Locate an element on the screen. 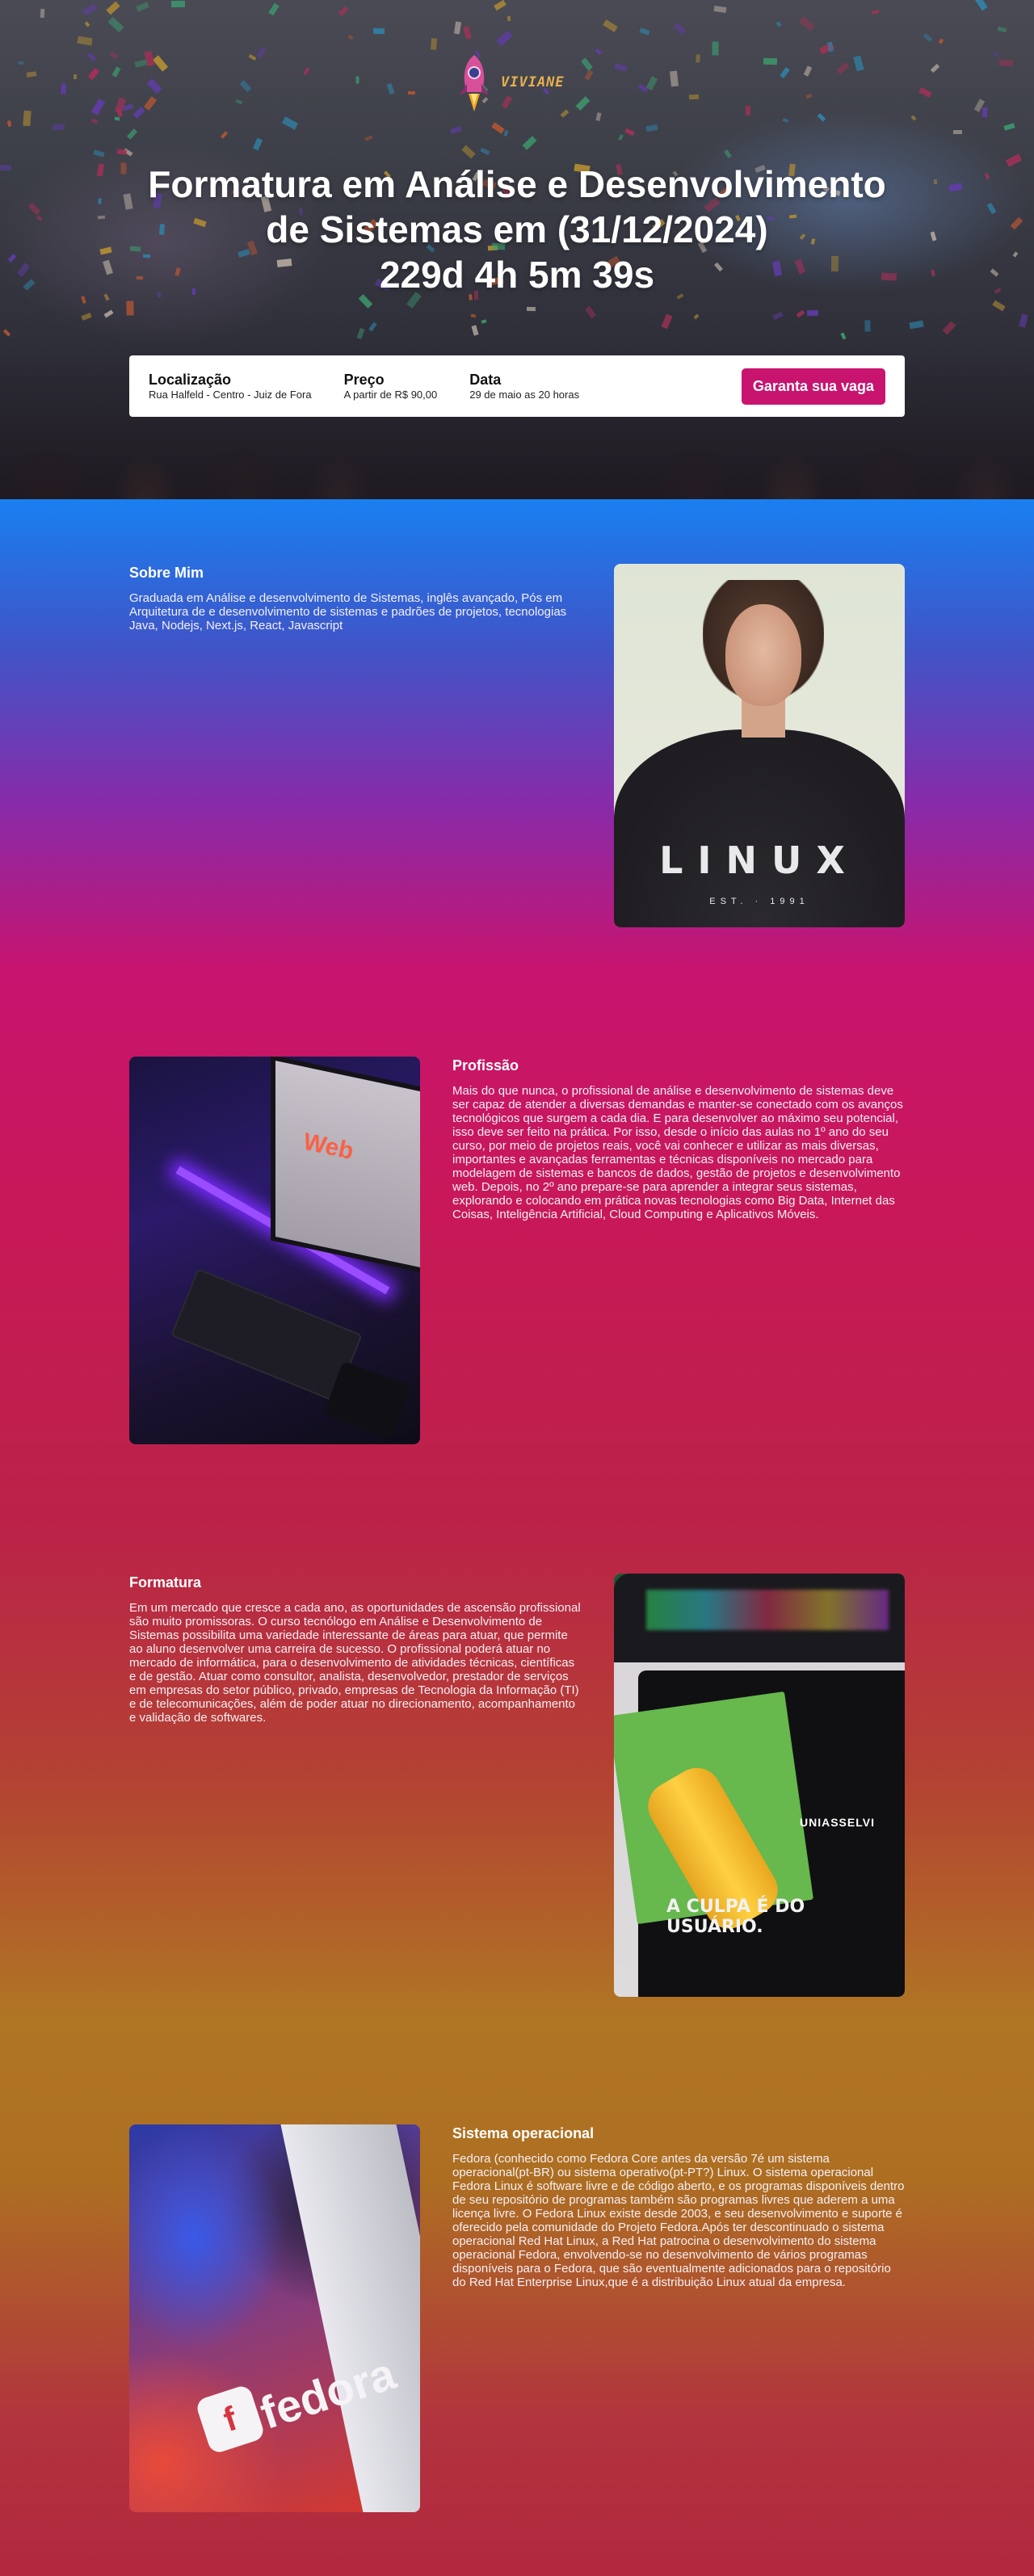  section-title: Profissão is located at coordinates (486, 1065).